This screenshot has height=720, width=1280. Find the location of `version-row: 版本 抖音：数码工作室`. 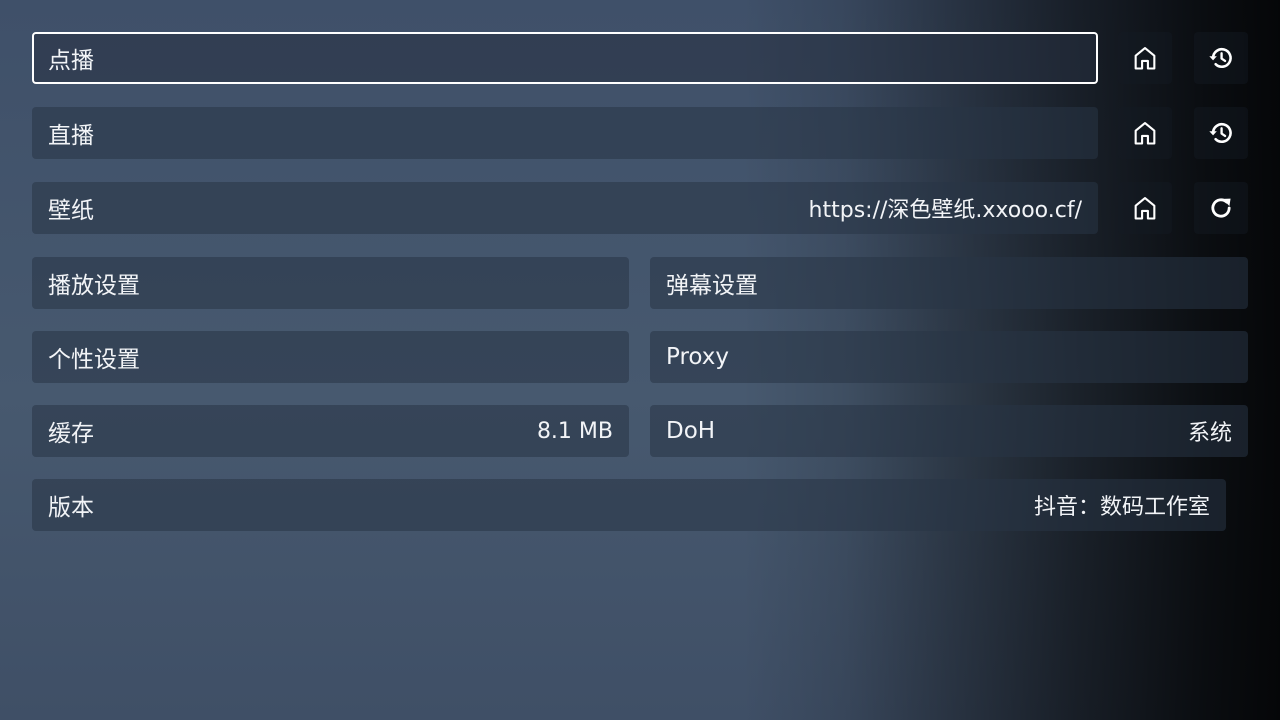

version-row: 版本 抖音：数码工作室 is located at coordinates (629, 505).